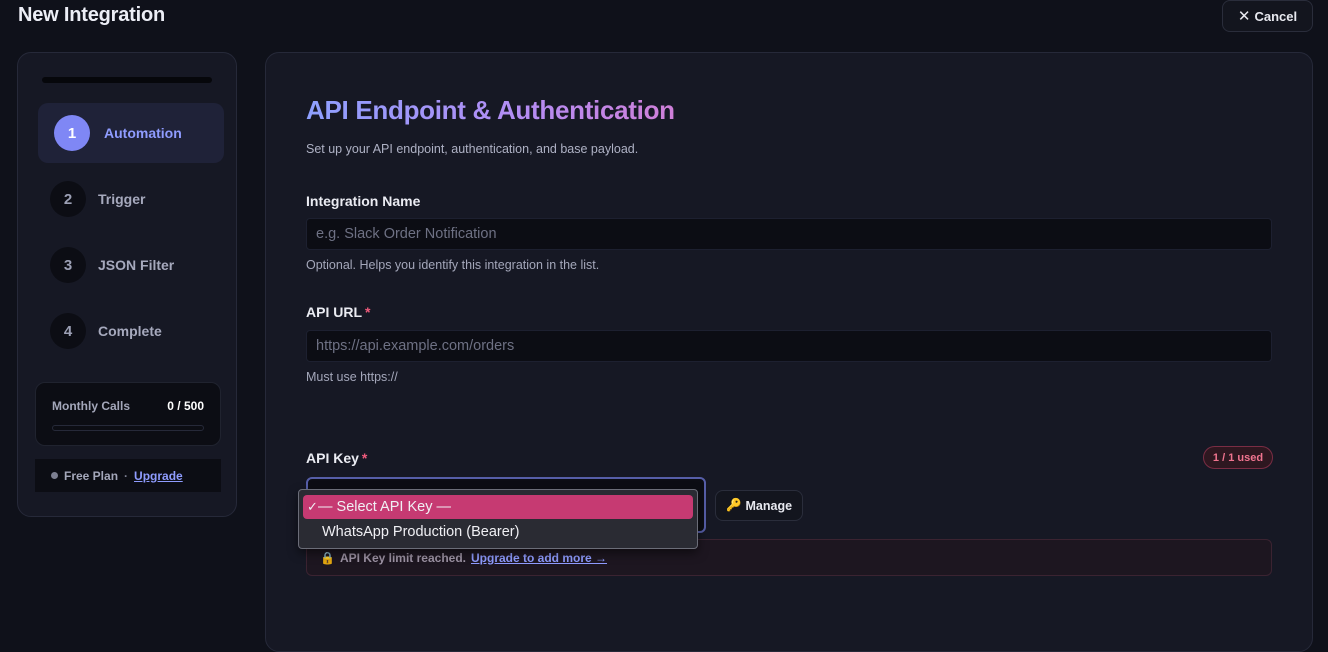 The width and height of the screenshot is (1328, 652). I want to click on step-label: Complete, so click(130, 331).